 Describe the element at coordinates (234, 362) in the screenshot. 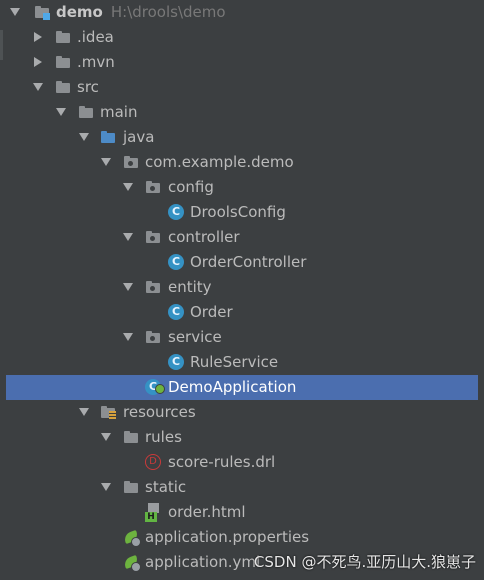

I see `tree-node-label: RuleService` at that location.